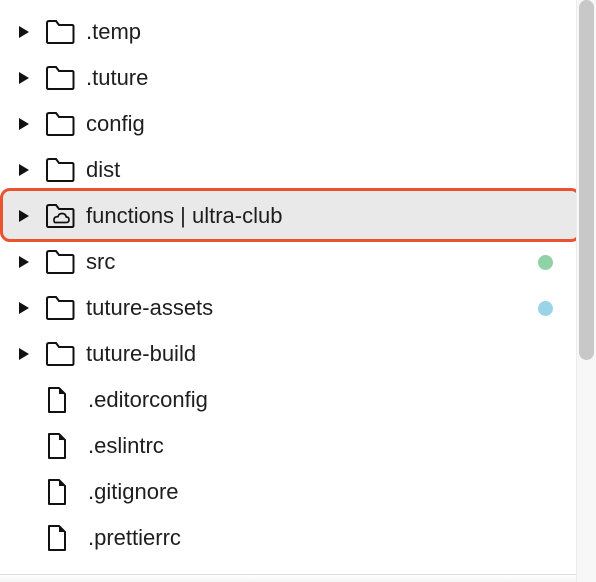 The image size is (596, 582). Describe the element at coordinates (288, 124) in the screenshot. I see `tree-folder-config: config` at that location.